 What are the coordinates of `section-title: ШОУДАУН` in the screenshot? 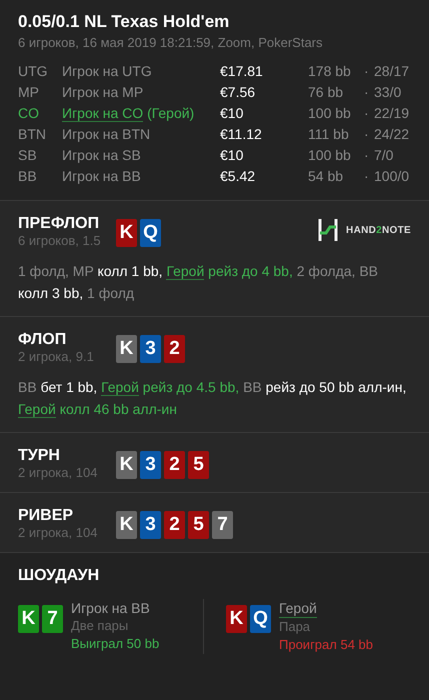 It's located at (59, 576).